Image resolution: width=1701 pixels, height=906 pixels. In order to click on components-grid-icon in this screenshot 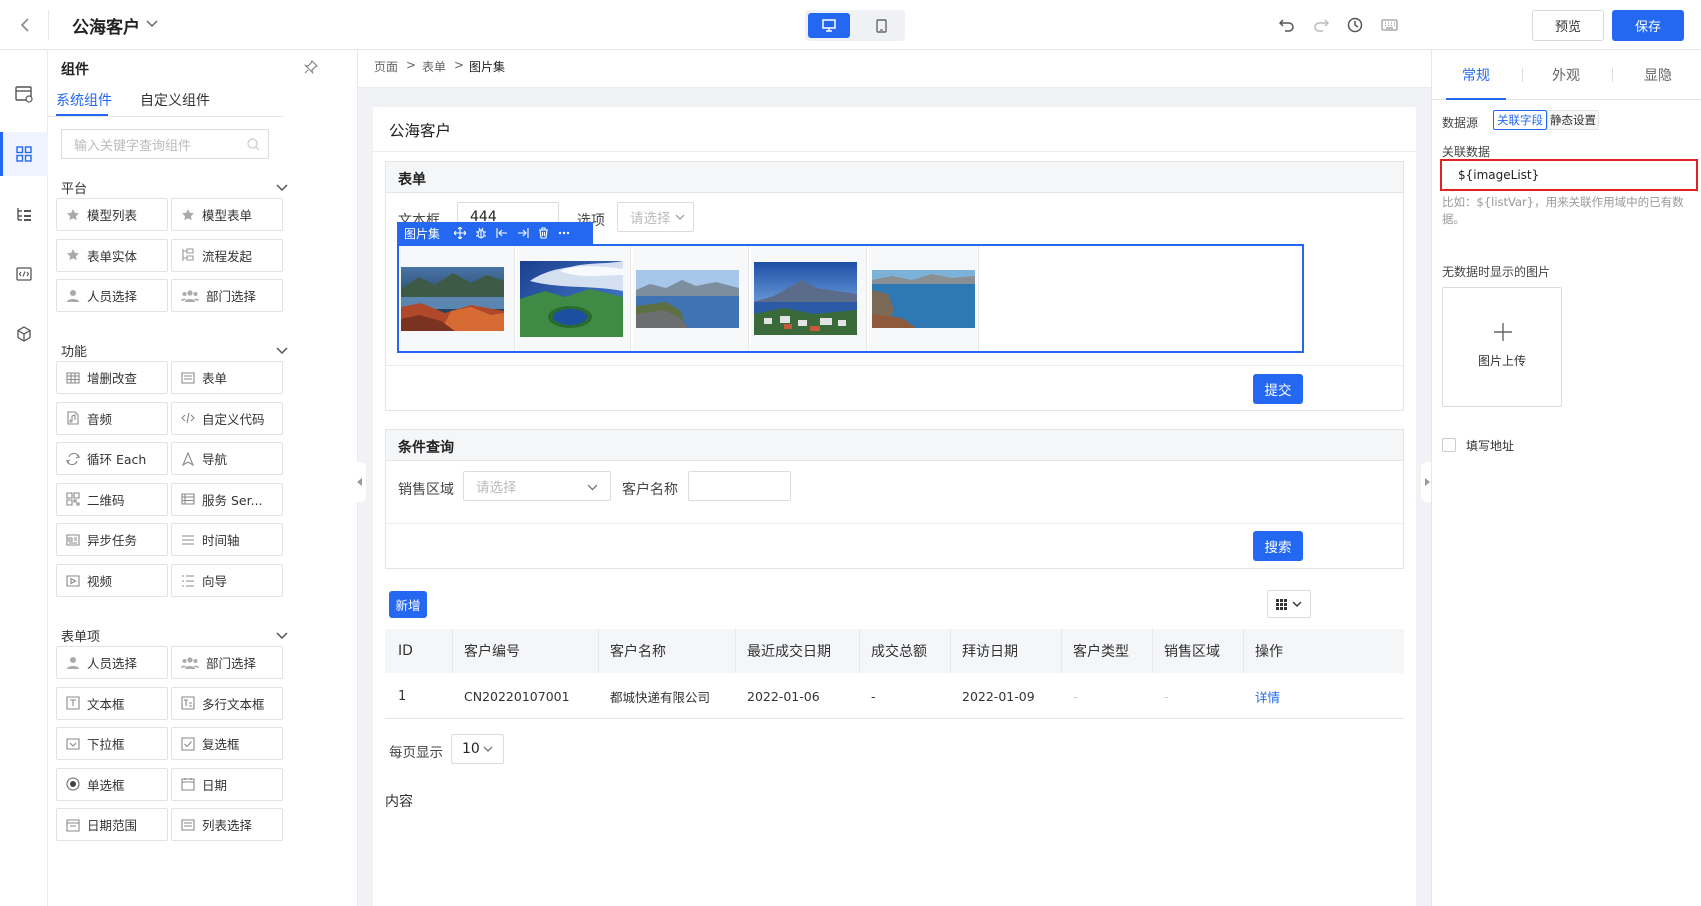, I will do `click(24, 154)`.